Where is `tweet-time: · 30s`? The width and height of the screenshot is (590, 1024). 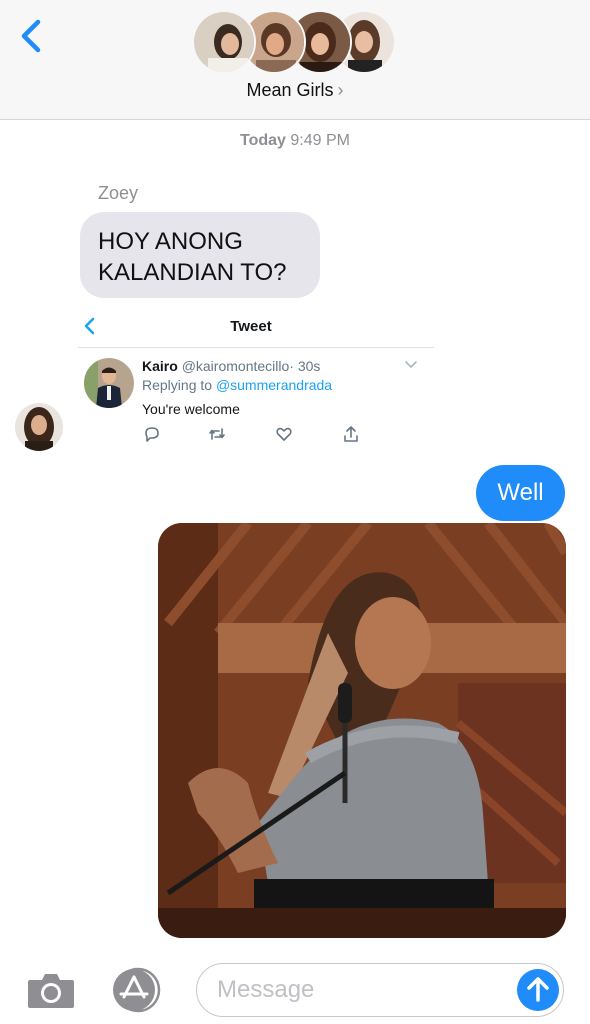 tweet-time: · 30s is located at coordinates (305, 366).